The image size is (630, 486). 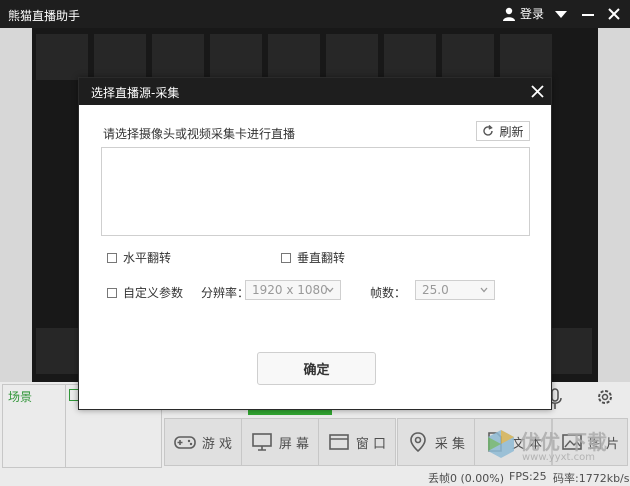 I want to click on refresh-label: 刷新, so click(x=511, y=131).